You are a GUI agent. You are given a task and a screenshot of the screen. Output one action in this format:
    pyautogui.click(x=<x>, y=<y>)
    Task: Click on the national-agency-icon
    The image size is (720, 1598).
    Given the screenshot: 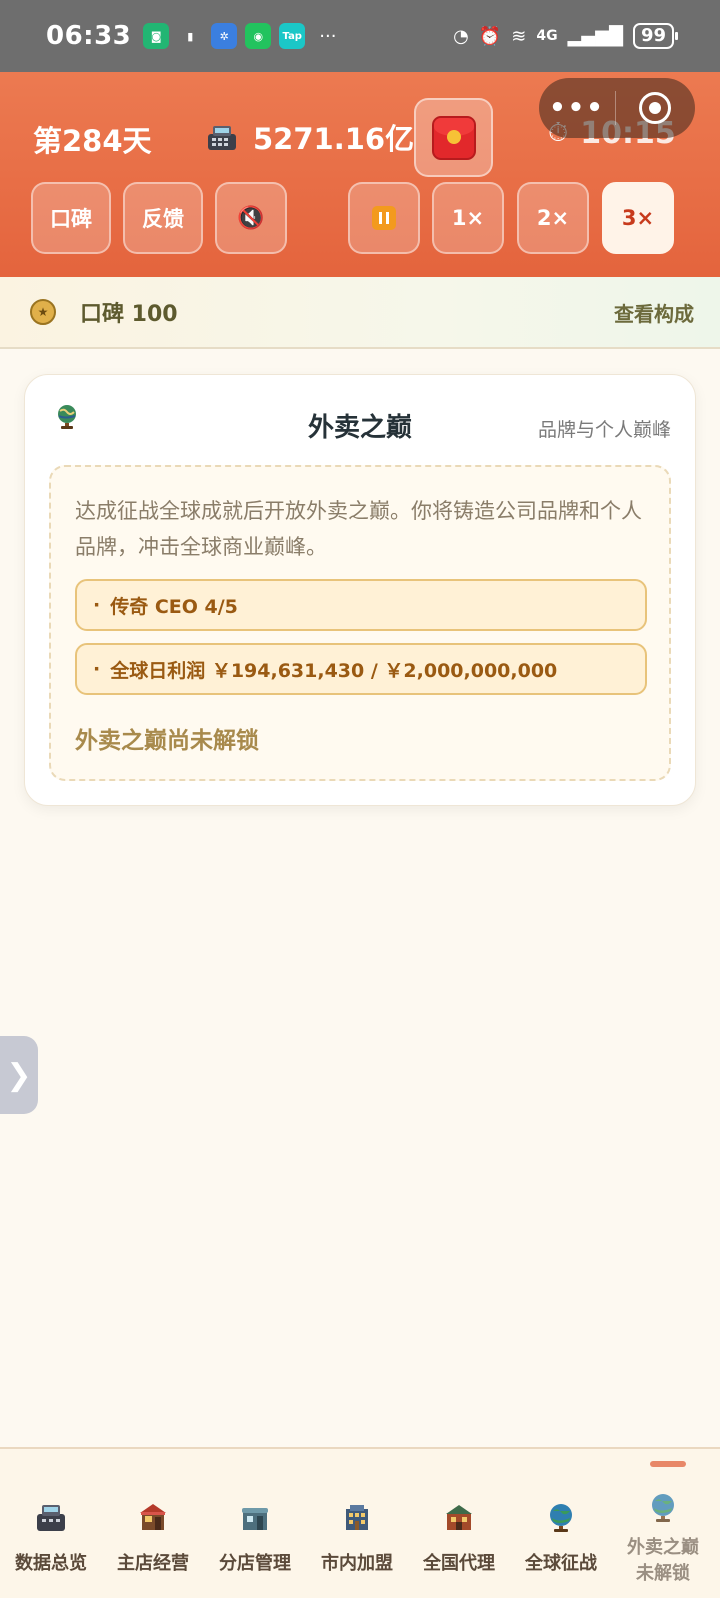 What is the action you would take?
    pyautogui.click(x=459, y=1517)
    